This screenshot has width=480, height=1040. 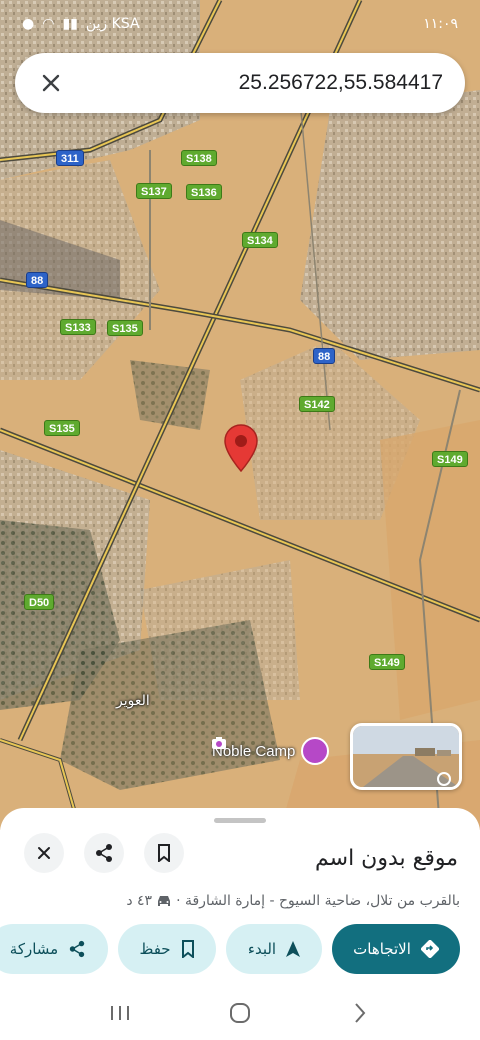 What do you see at coordinates (39, 602) in the screenshot?
I see `route-badge: D50` at bounding box center [39, 602].